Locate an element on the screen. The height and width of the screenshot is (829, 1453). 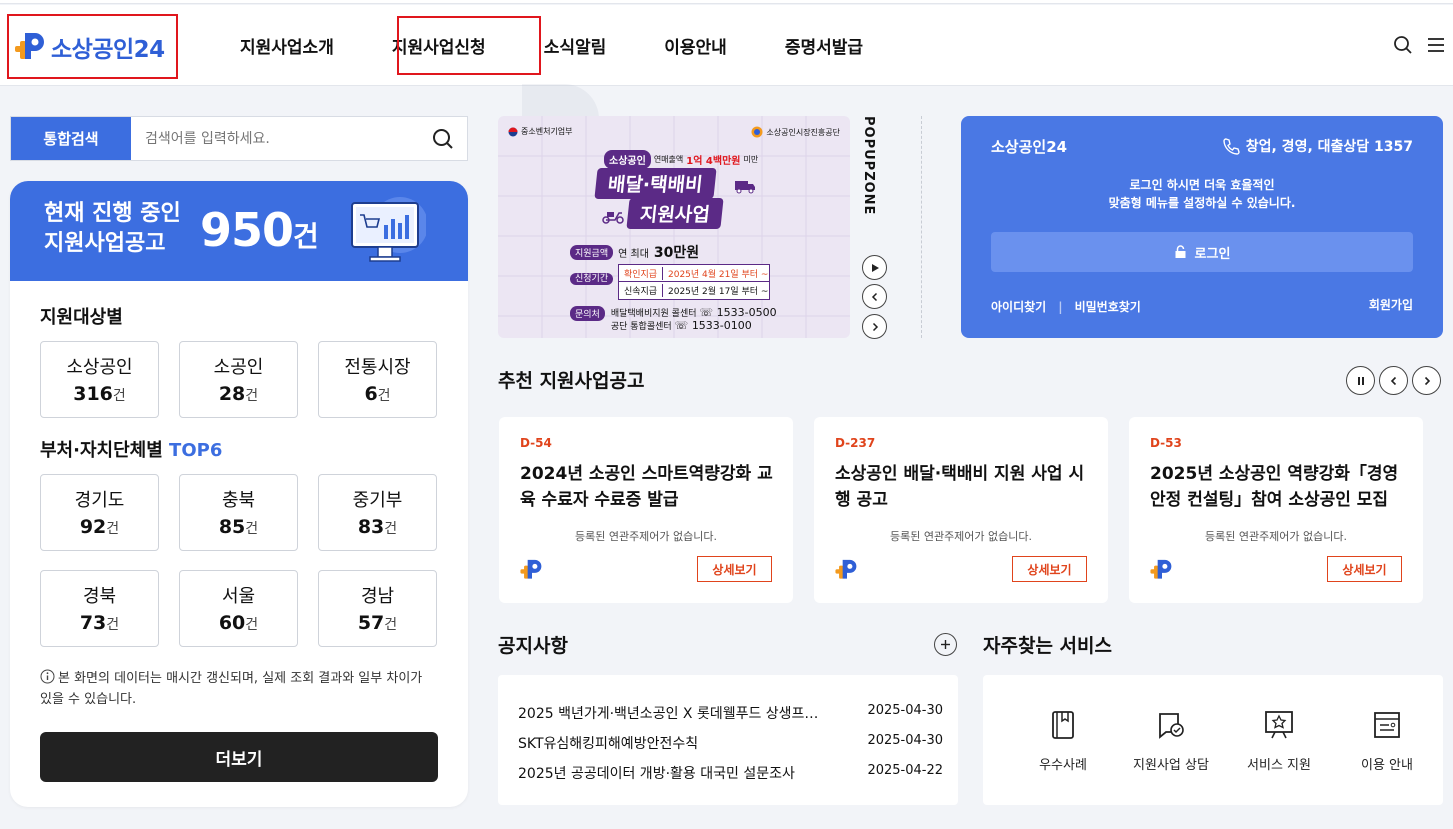
stat-number: 85 is located at coordinates (232, 527).